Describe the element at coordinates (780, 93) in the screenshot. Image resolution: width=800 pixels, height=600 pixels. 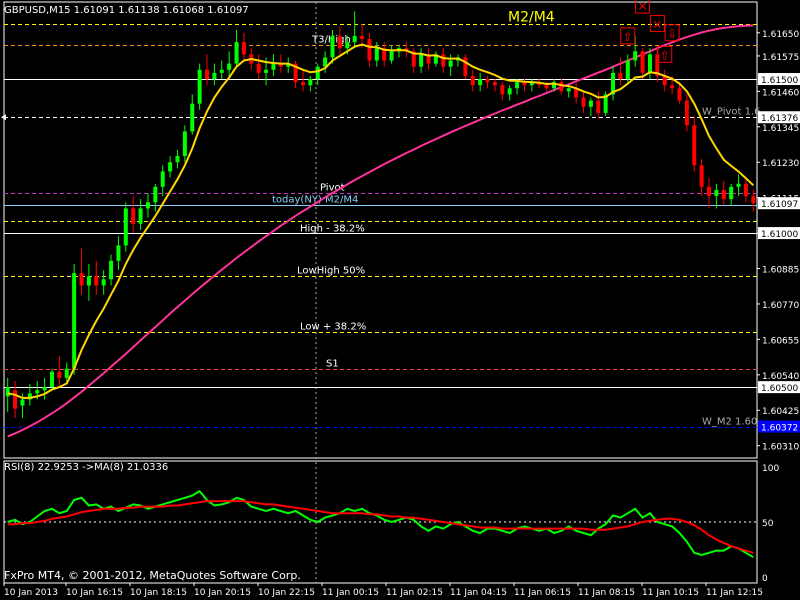
I see `price-tick-label: 1.61460` at that location.